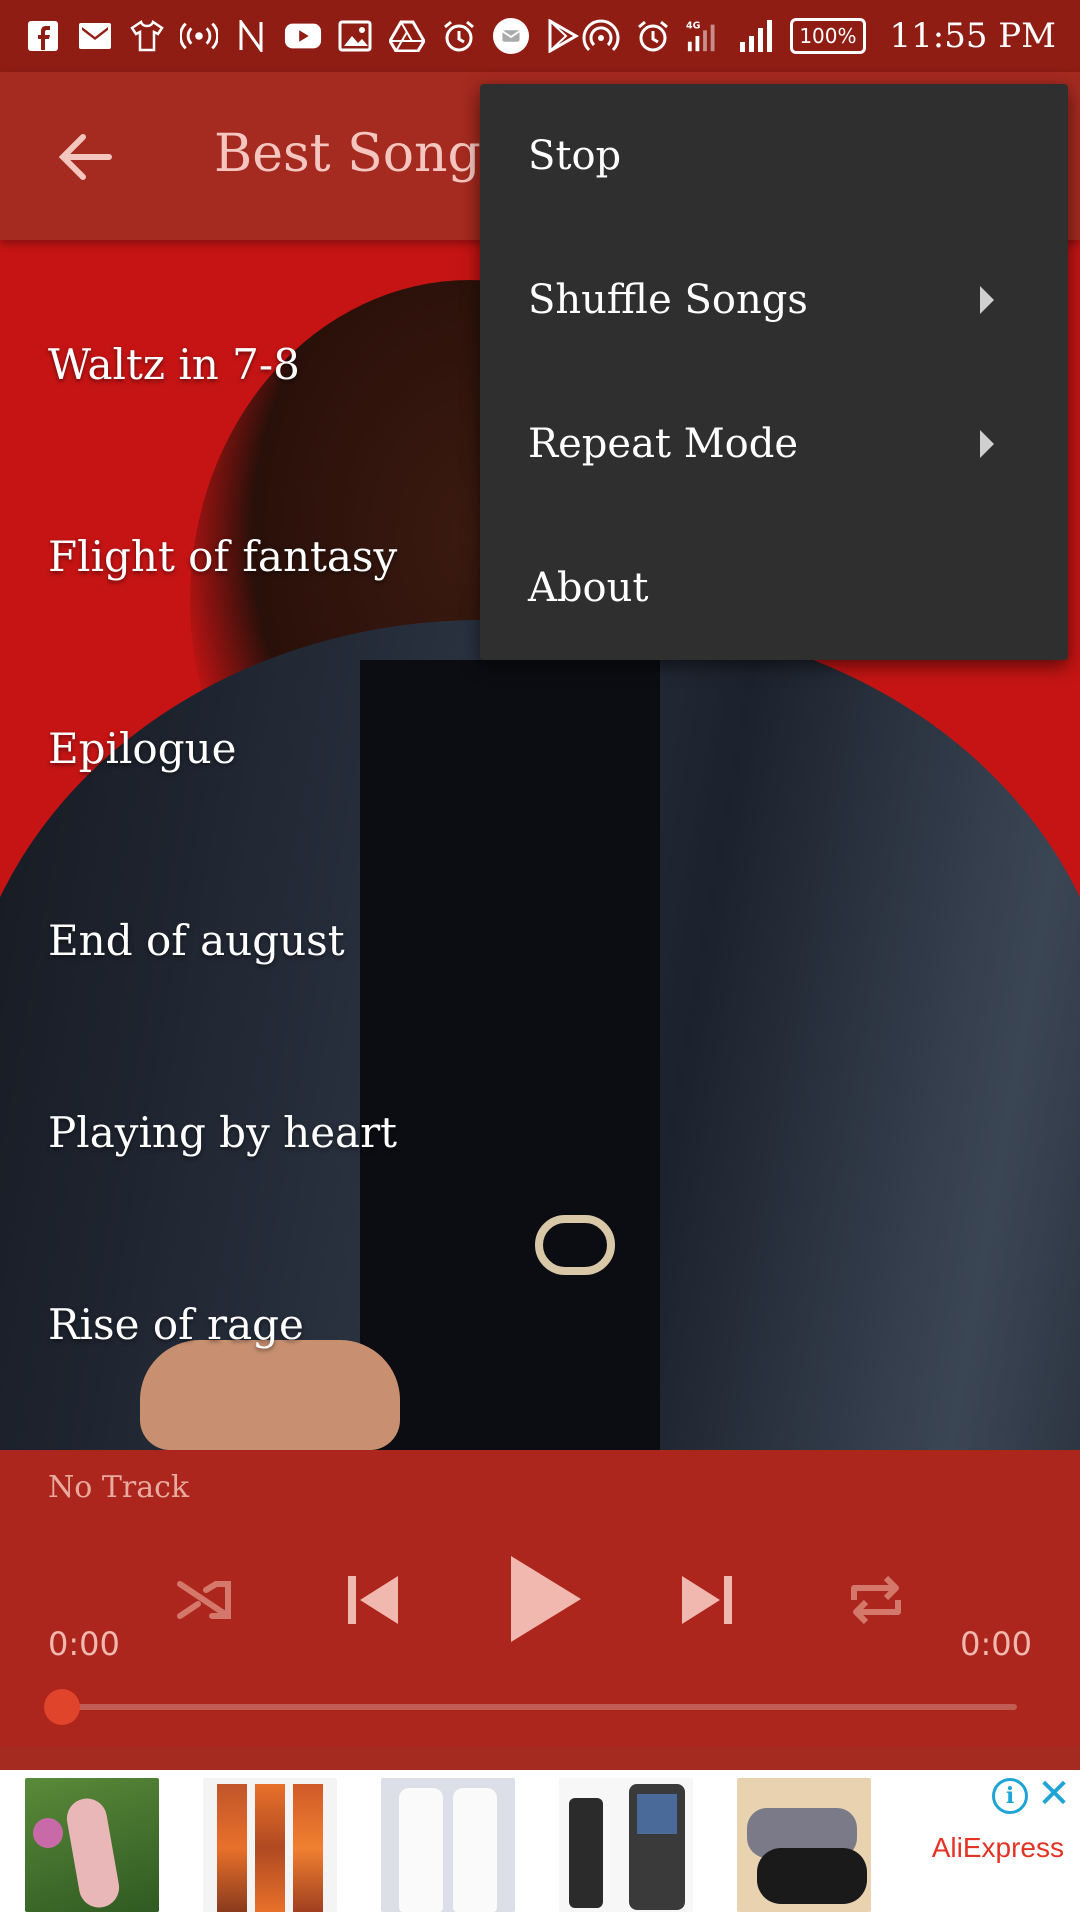 This screenshot has height=1920, width=1080. I want to click on menu-item-shuffle-songs: Shuffle Songs, so click(774, 300).